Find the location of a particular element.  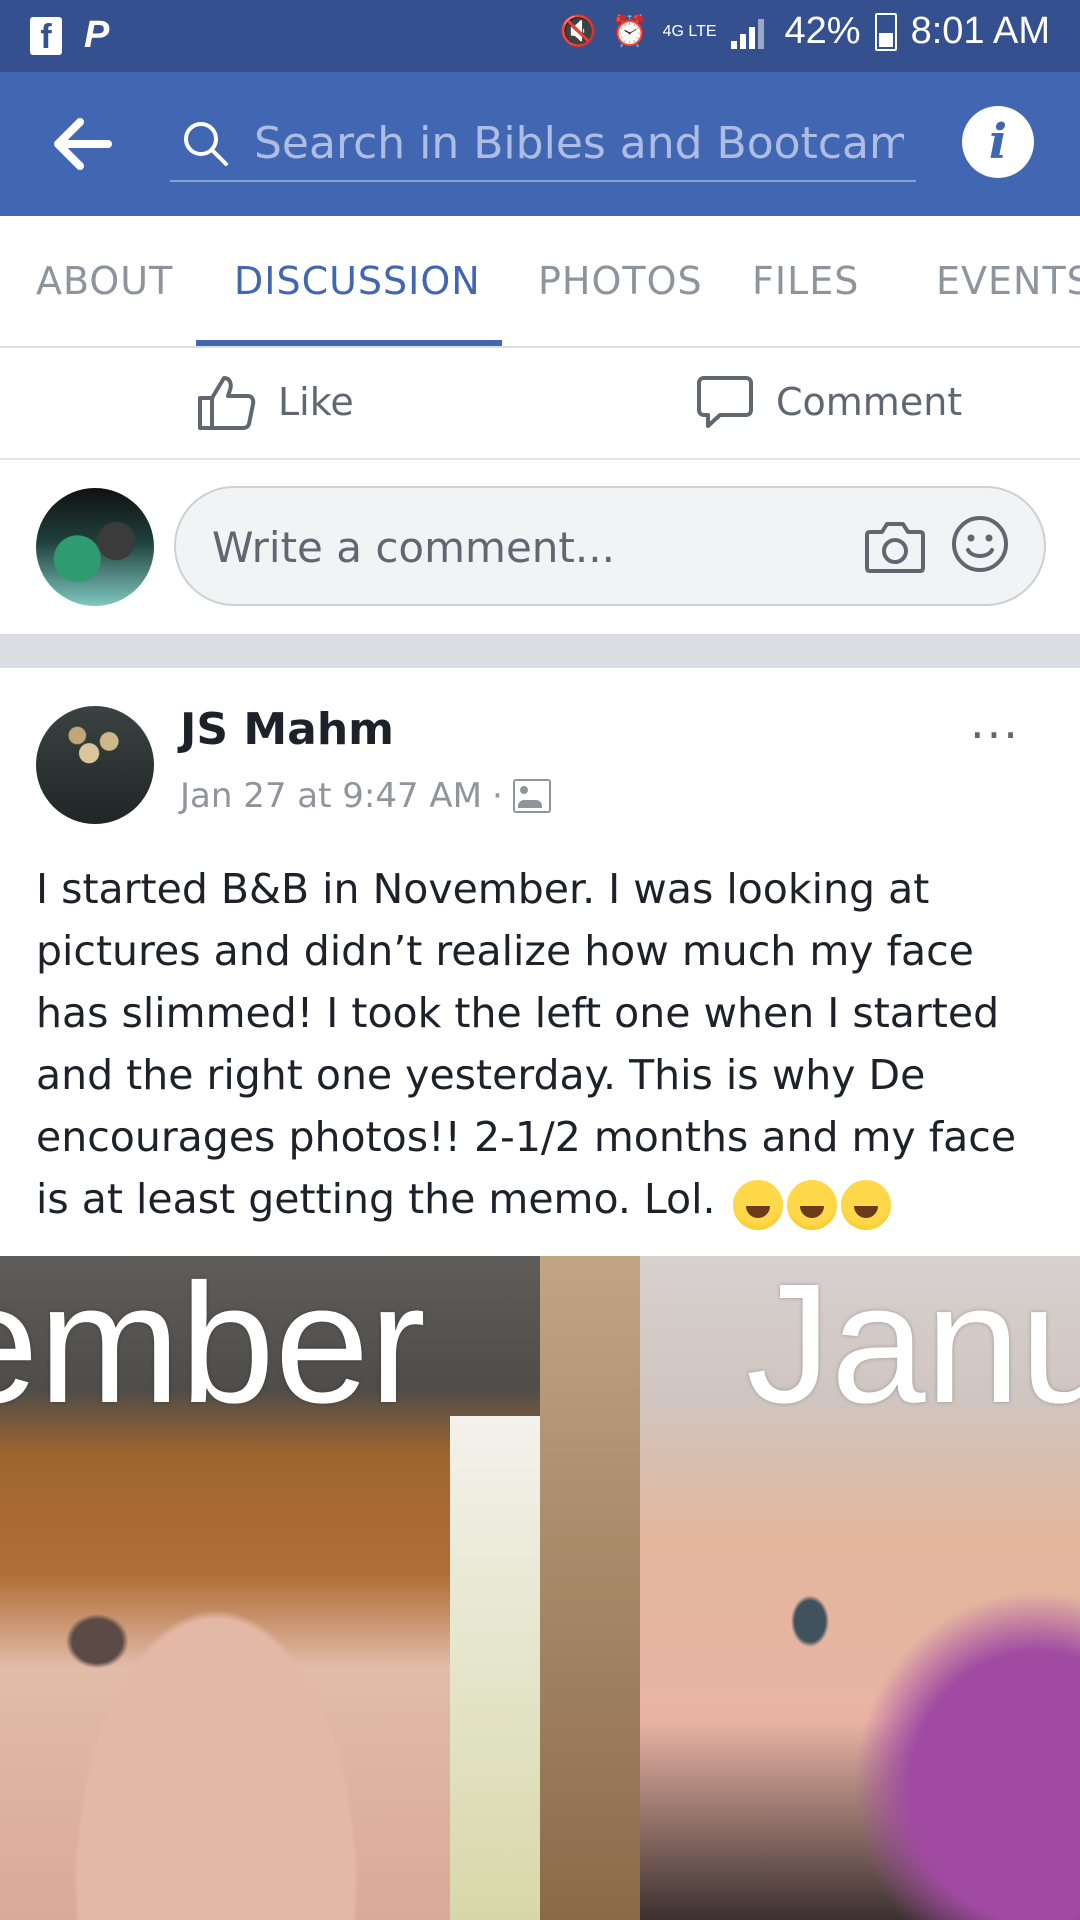

comment-button: Comment is located at coordinates (829, 402).